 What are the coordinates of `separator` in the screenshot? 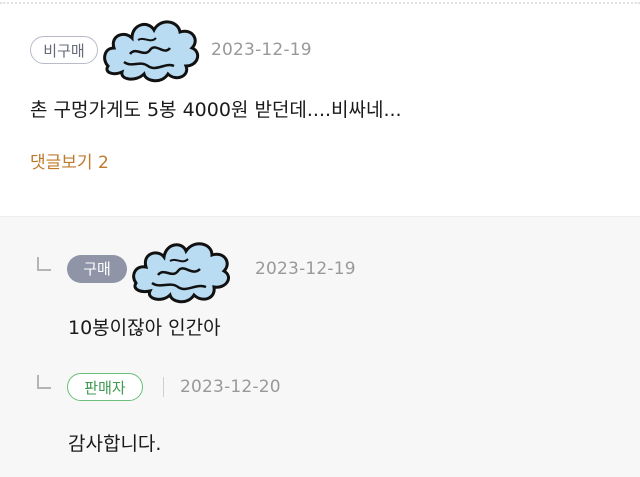 It's located at (163, 387).